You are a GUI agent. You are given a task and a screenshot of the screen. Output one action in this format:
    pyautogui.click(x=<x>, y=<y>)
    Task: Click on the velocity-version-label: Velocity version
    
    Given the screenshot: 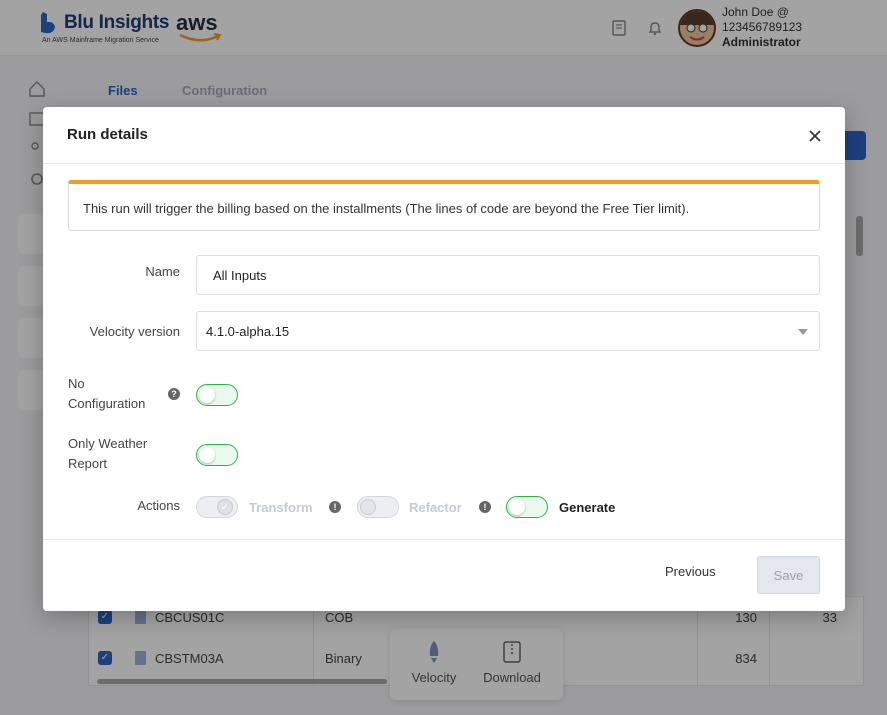 What is the action you would take?
    pyautogui.click(x=134, y=331)
    